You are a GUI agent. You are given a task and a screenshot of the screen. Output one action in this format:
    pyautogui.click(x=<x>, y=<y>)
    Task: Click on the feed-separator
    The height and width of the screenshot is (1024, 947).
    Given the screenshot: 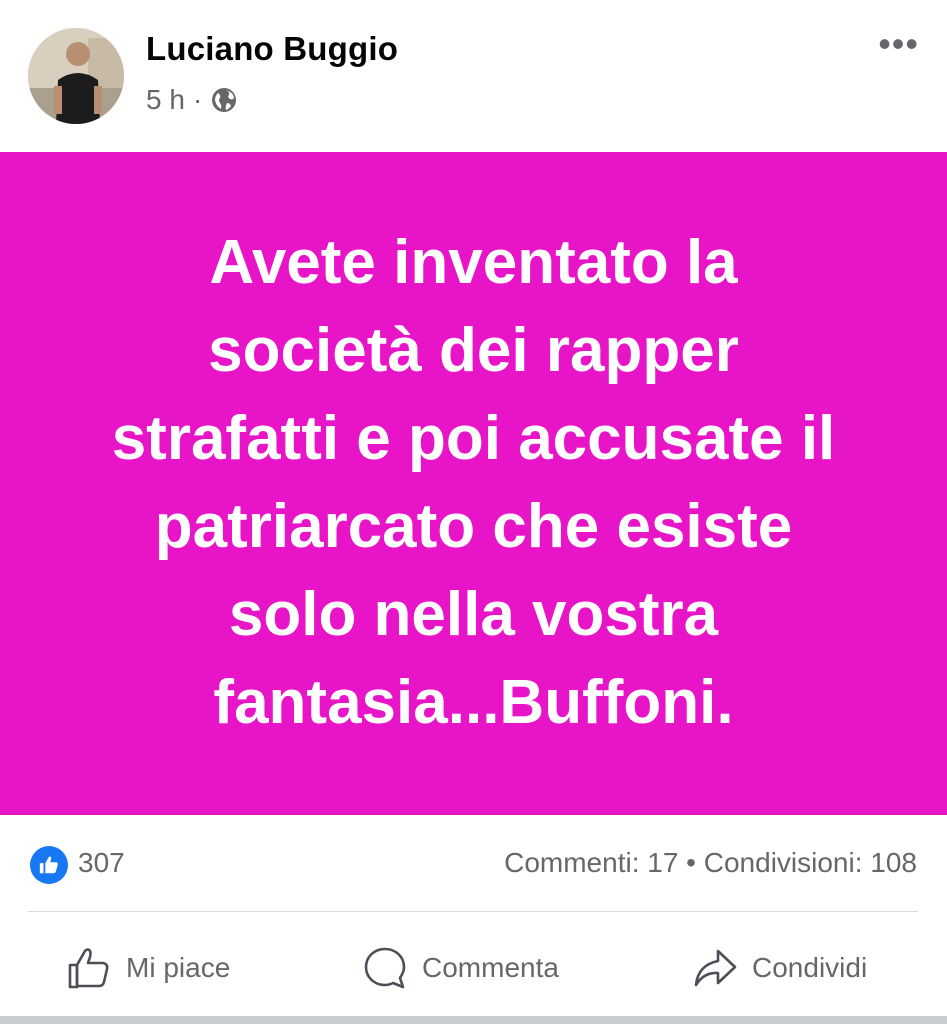 What is the action you would take?
    pyautogui.click(x=473, y=1020)
    